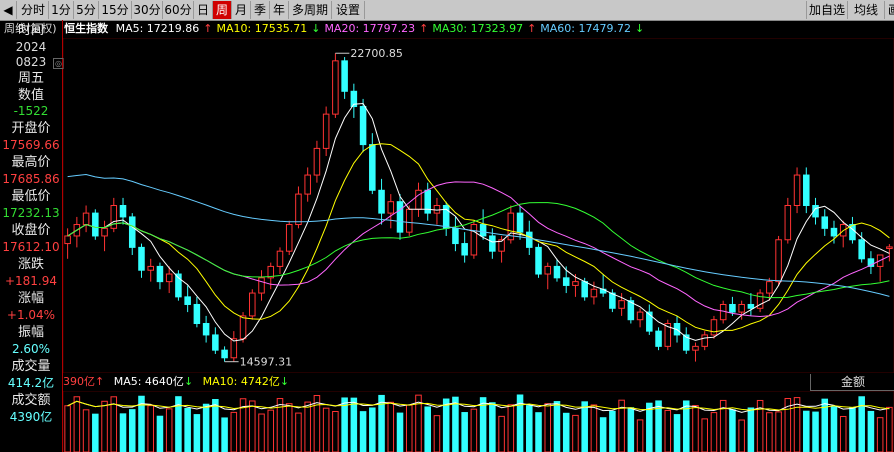 Image resolution: width=894 pixels, height=452 pixels. What do you see at coordinates (639, 28) in the screenshot?
I see `ma-arrow-4: ↓` at bounding box center [639, 28].